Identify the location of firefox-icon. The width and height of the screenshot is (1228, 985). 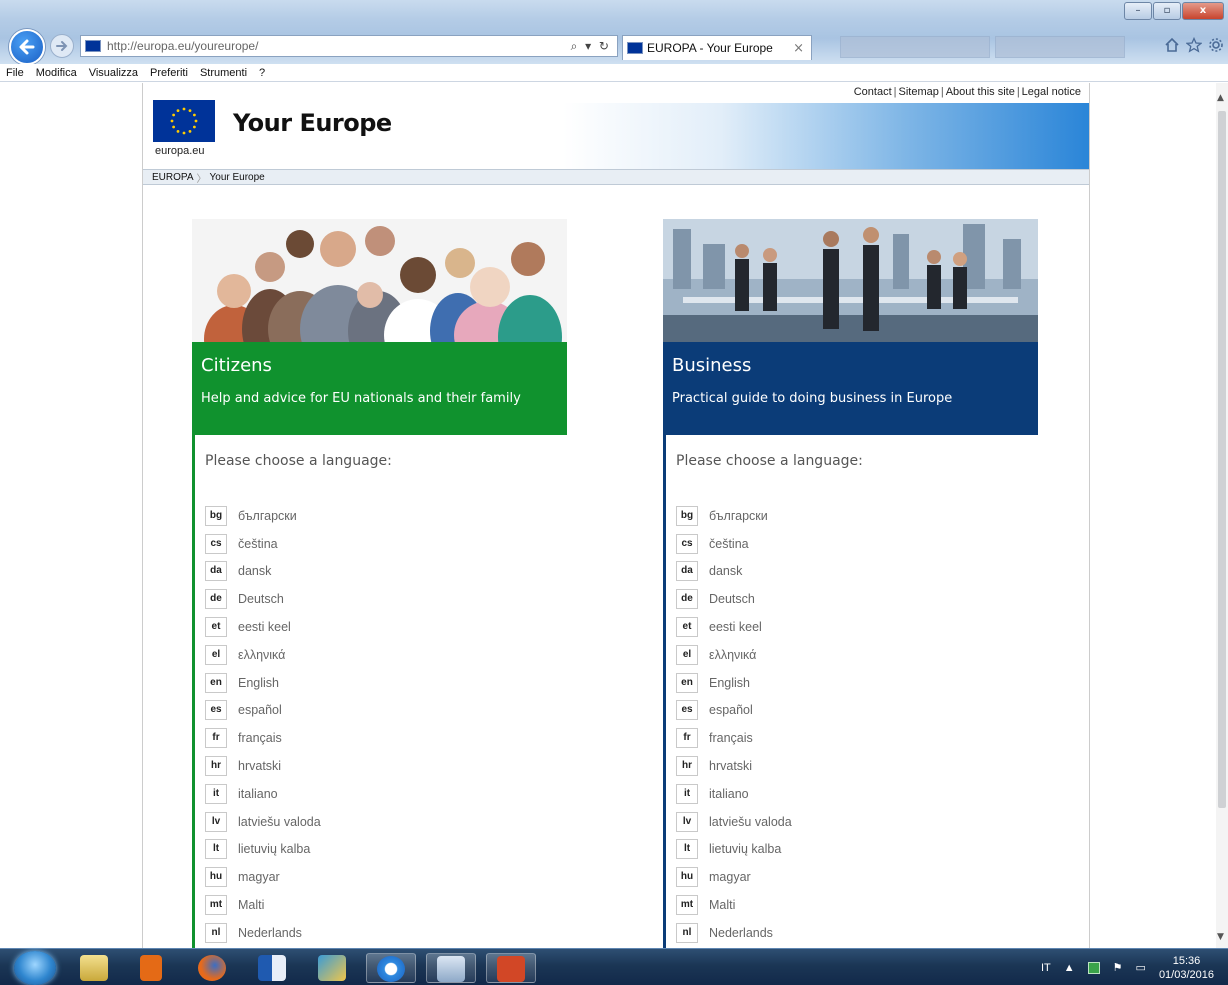
(213, 968).